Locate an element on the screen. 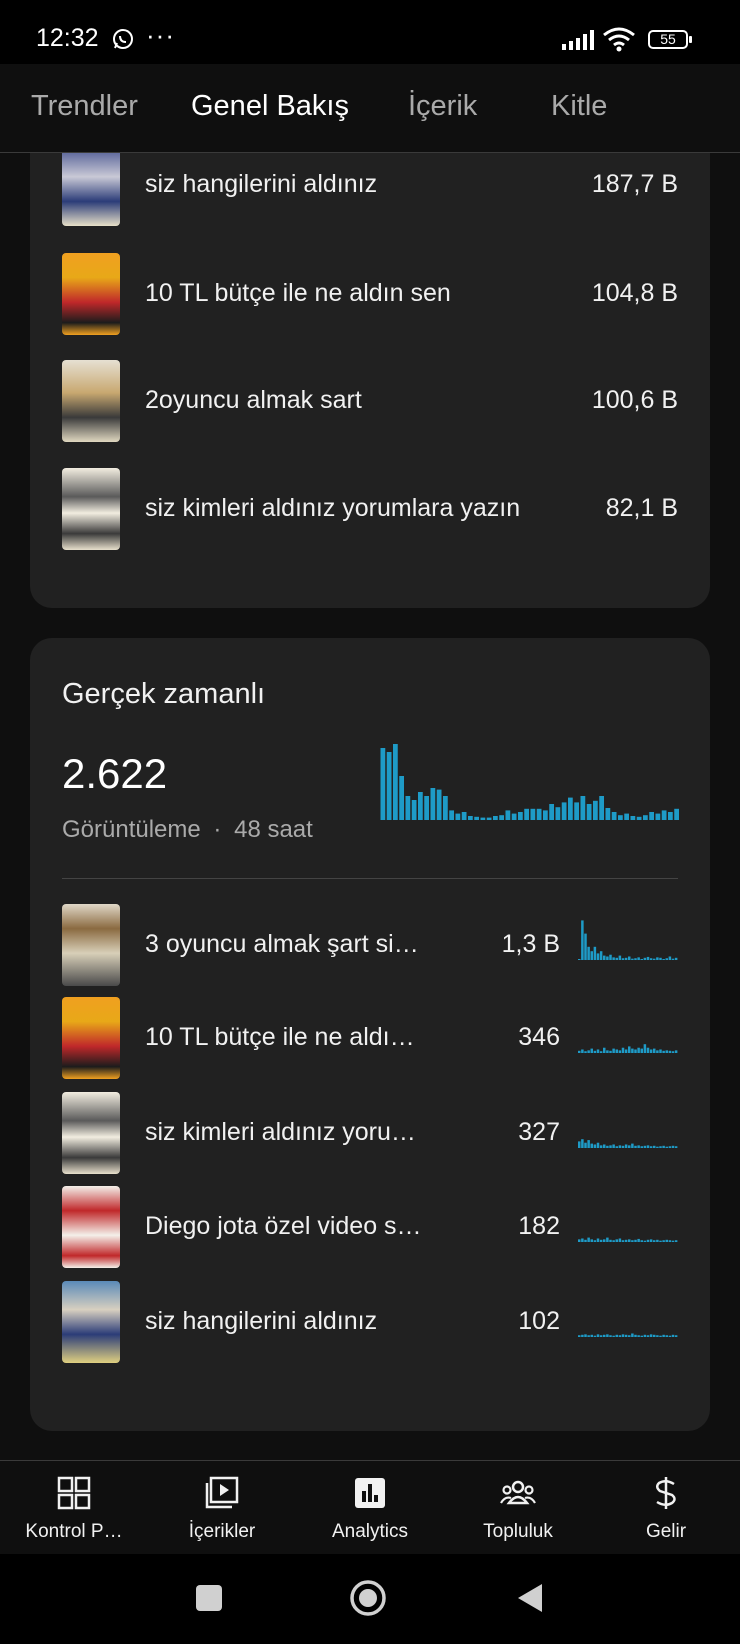 Image resolution: width=740 pixels, height=1644 pixels. content-views: 82,1 B is located at coordinates (641, 508).